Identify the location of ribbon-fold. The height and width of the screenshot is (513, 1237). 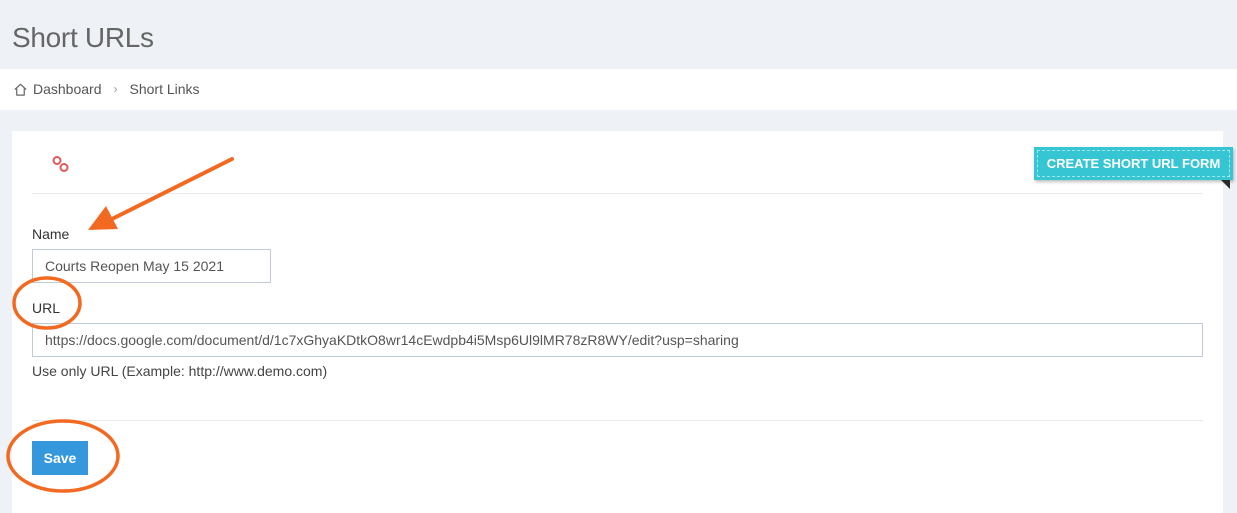
(1225, 184).